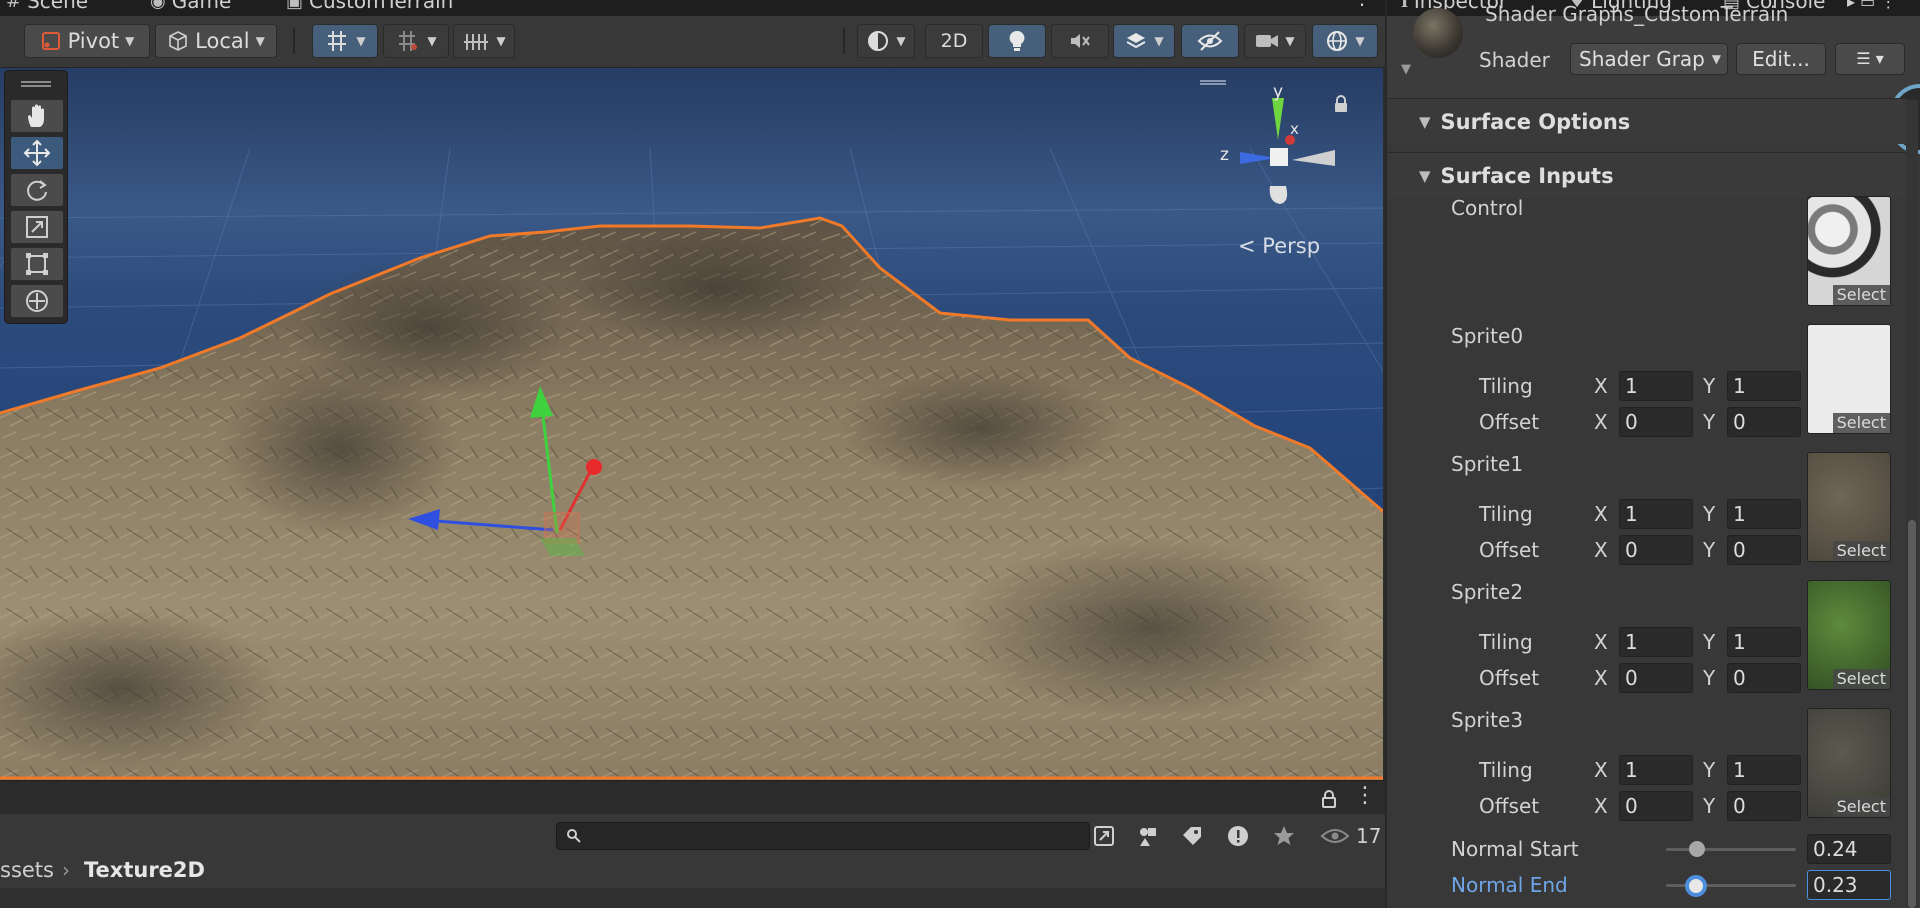 The height and width of the screenshot is (908, 1920). I want to click on sprite0-tiling-x-field: 1, so click(1656, 386).